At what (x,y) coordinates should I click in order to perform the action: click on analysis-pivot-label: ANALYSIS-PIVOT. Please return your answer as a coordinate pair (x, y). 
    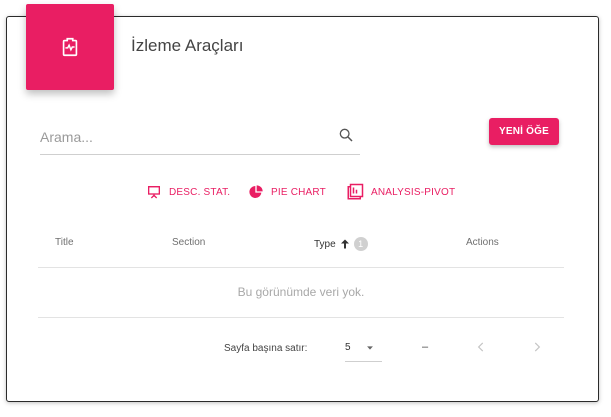
    Looking at the image, I should click on (413, 192).